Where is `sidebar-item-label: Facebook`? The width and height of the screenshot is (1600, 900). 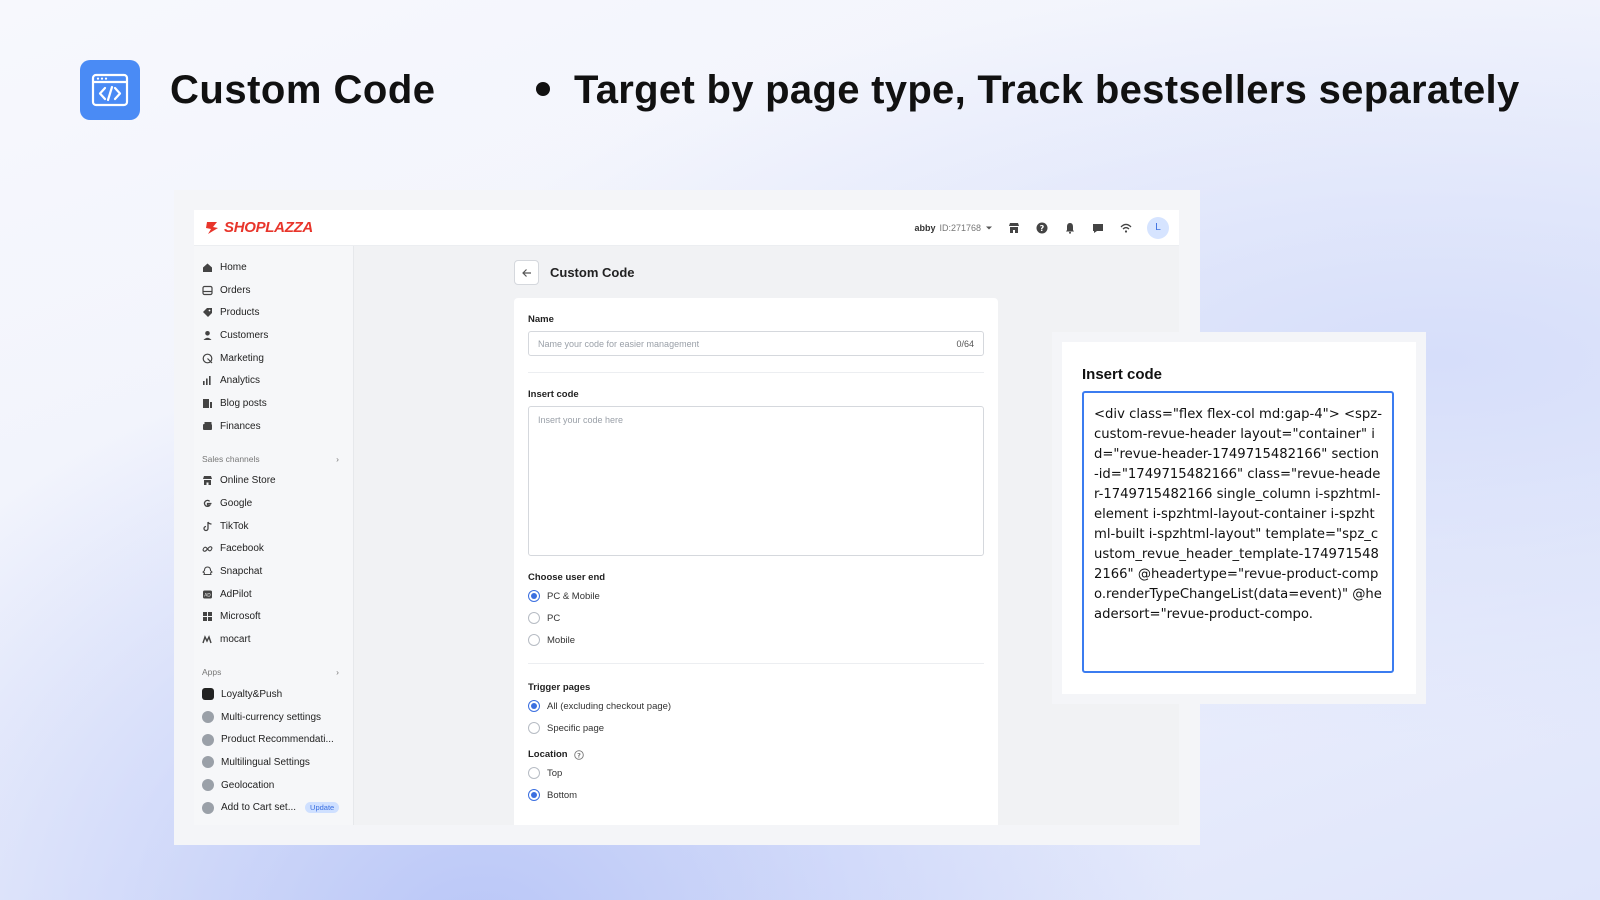 sidebar-item-label: Facebook is located at coordinates (242, 549).